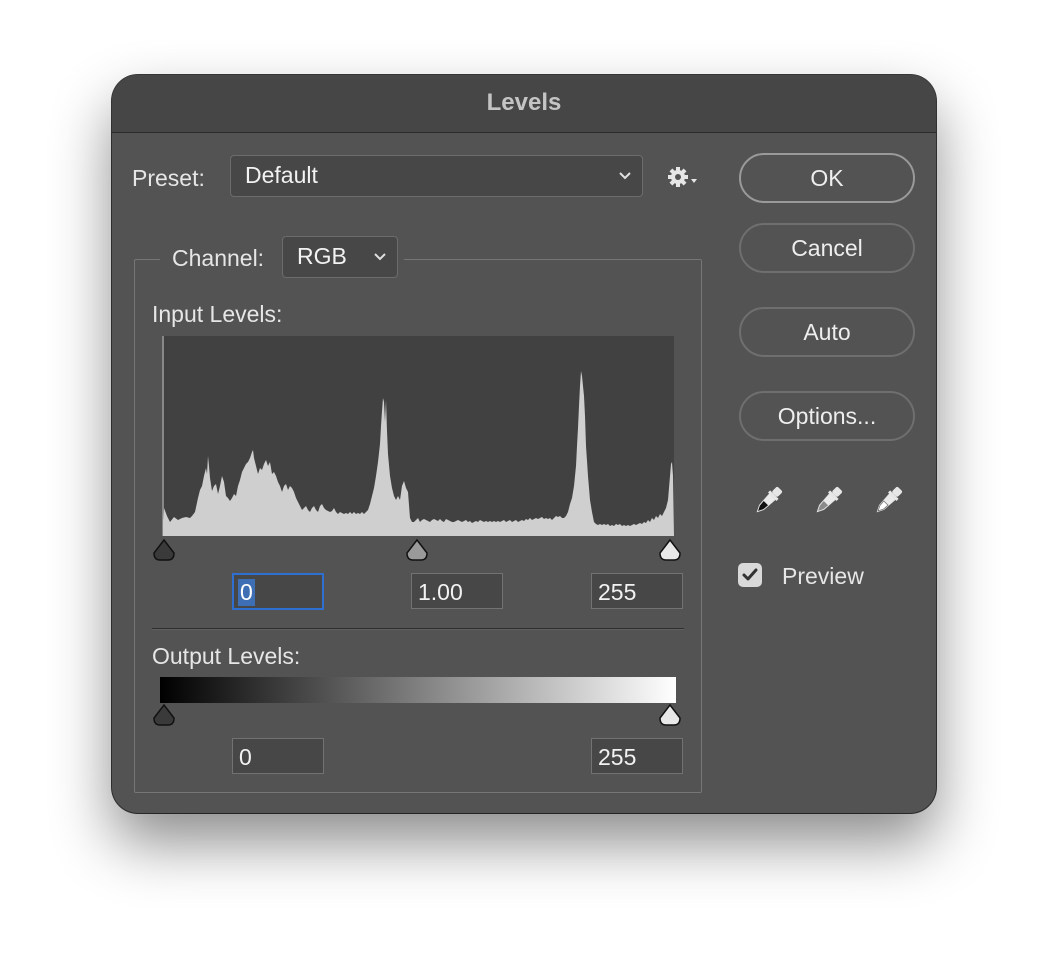 The image size is (1048, 962). Describe the element at coordinates (670, 714) in the screenshot. I see `output-white-slider-handle` at that location.